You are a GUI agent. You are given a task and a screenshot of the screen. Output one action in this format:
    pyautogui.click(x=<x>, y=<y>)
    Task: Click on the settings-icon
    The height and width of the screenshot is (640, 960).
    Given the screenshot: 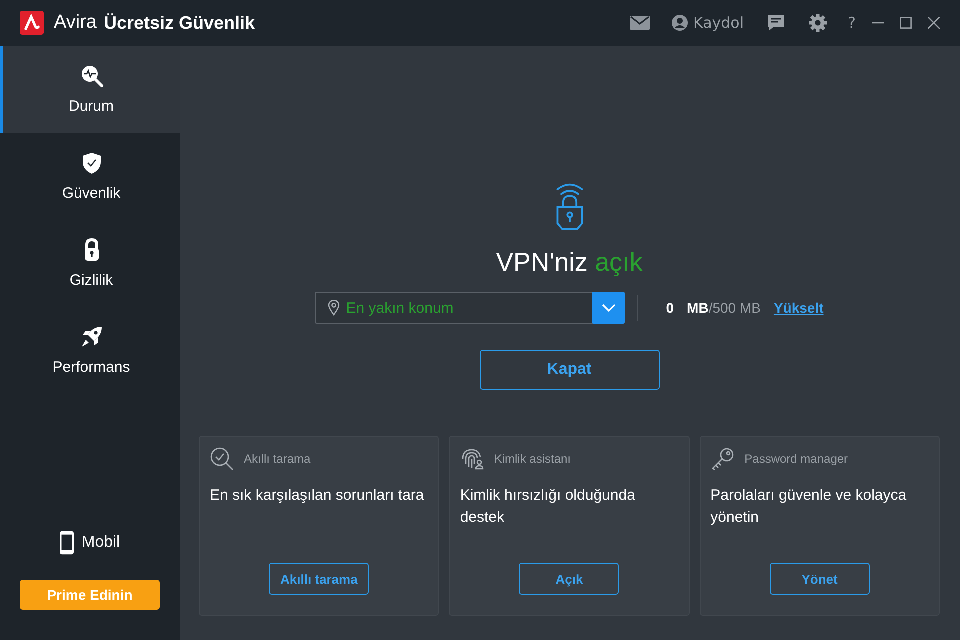 What is the action you would take?
    pyautogui.click(x=818, y=23)
    